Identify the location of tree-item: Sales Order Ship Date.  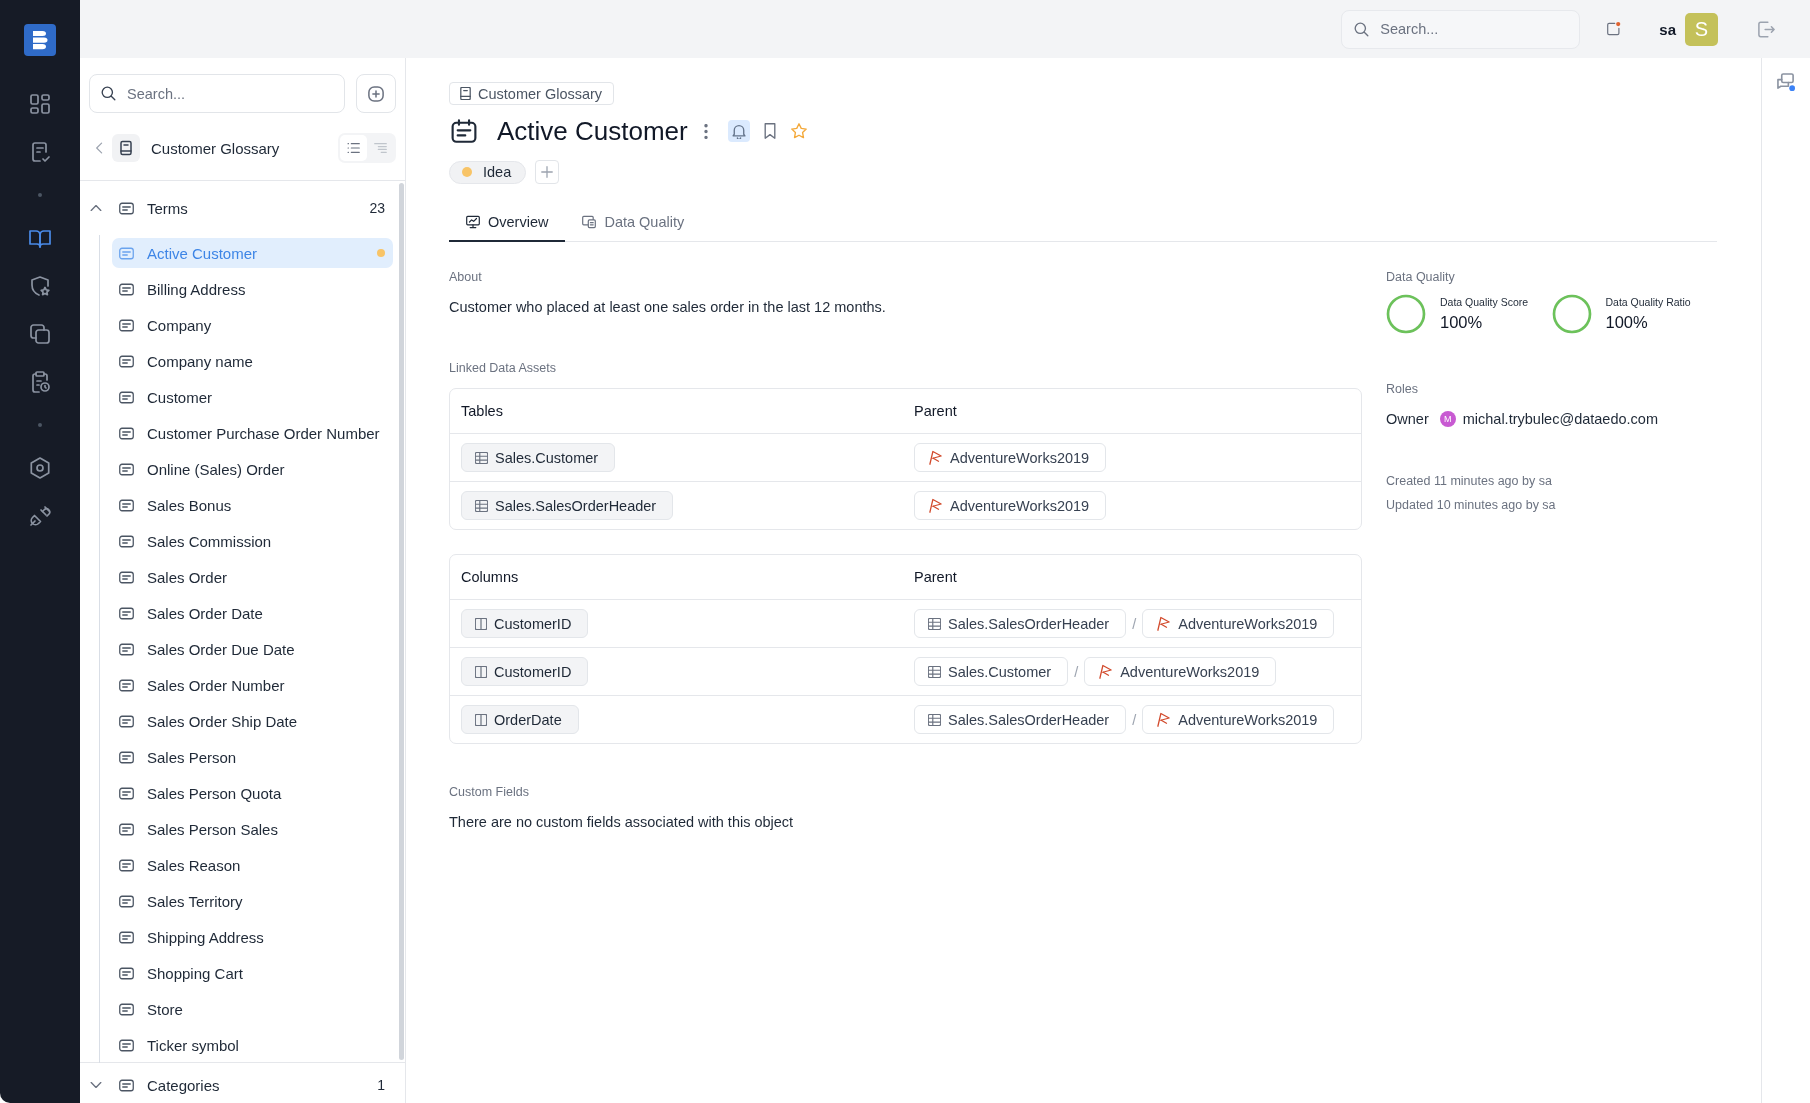
(252, 721).